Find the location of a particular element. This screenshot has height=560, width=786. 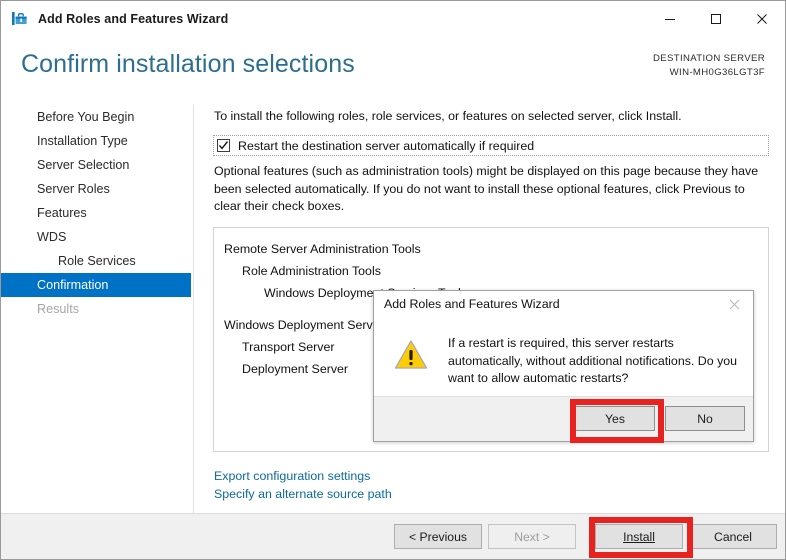

dialog-close-icon is located at coordinates (734, 304).